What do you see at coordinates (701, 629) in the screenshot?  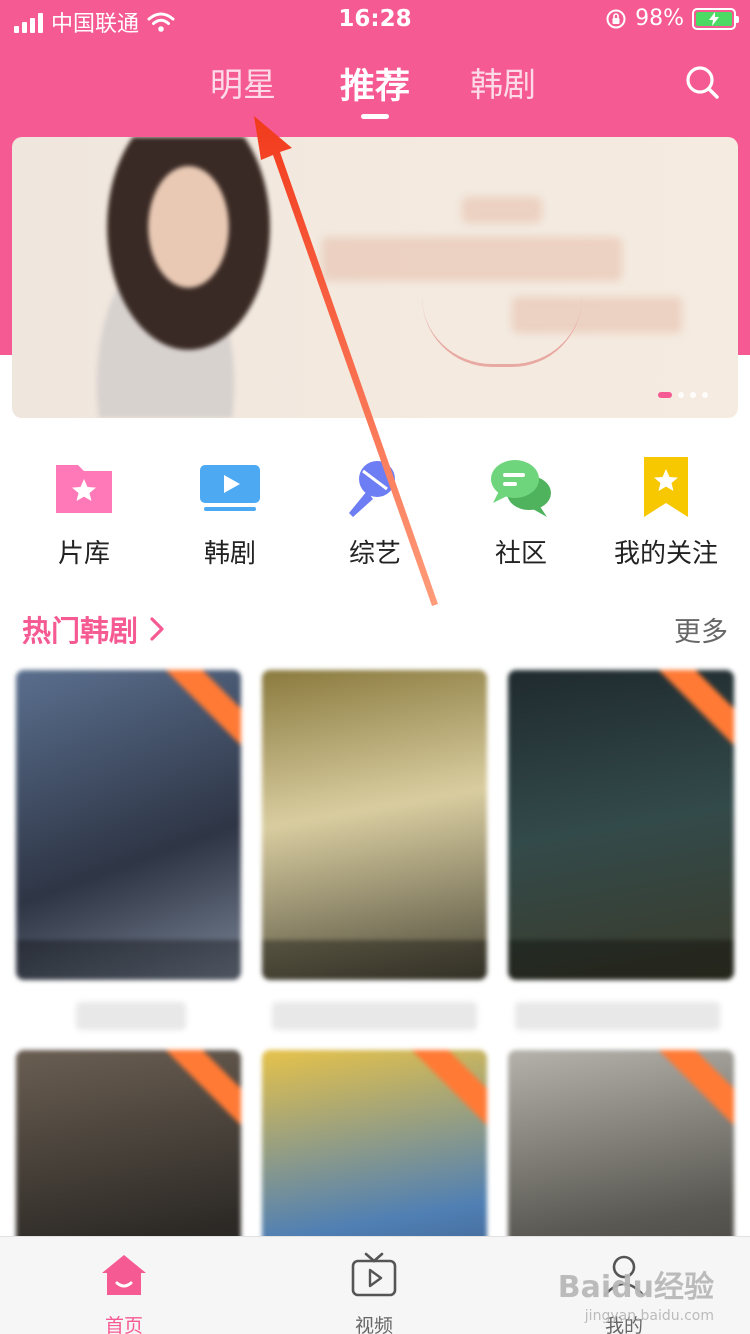 I see `more-link: 更多` at bounding box center [701, 629].